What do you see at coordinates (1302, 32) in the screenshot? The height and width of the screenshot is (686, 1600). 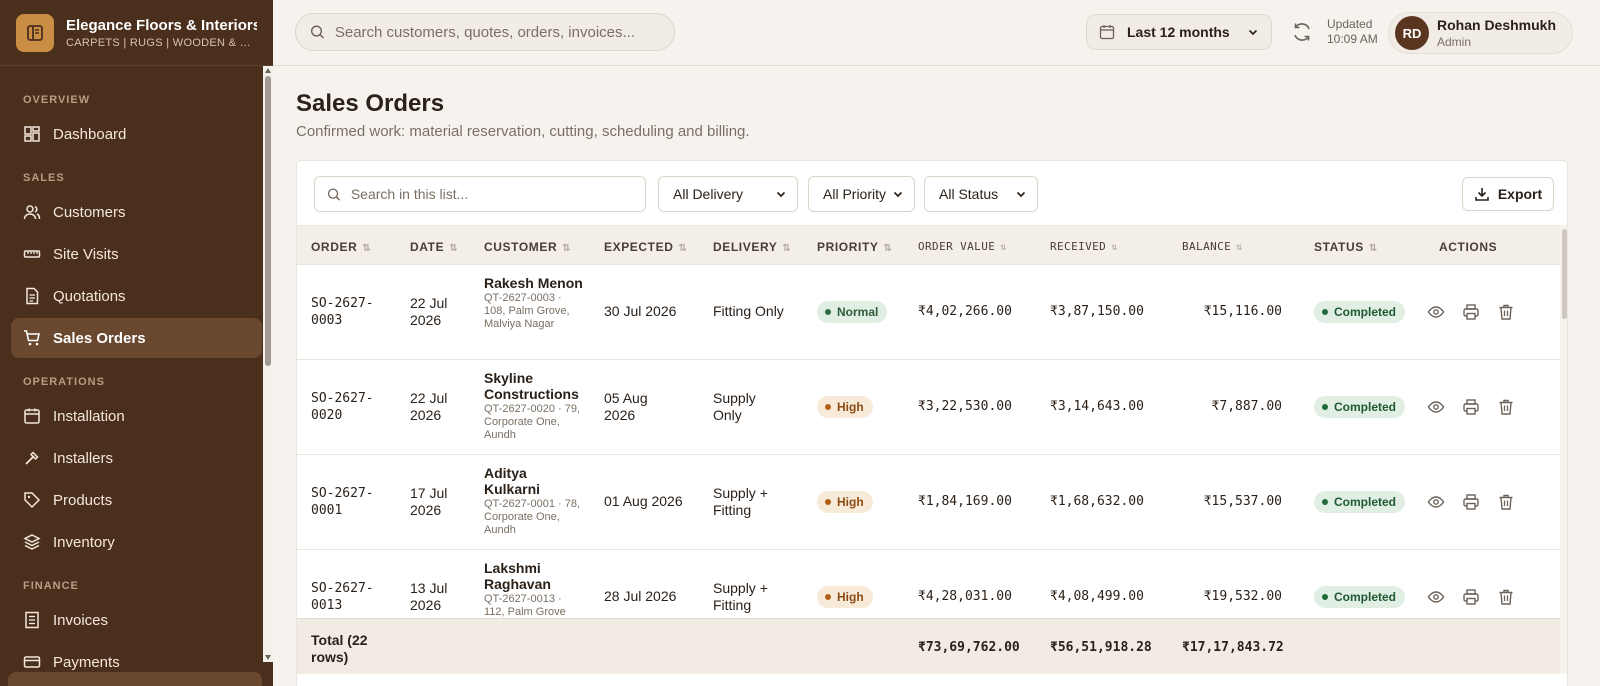 I see `refresh-button` at bounding box center [1302, 32].